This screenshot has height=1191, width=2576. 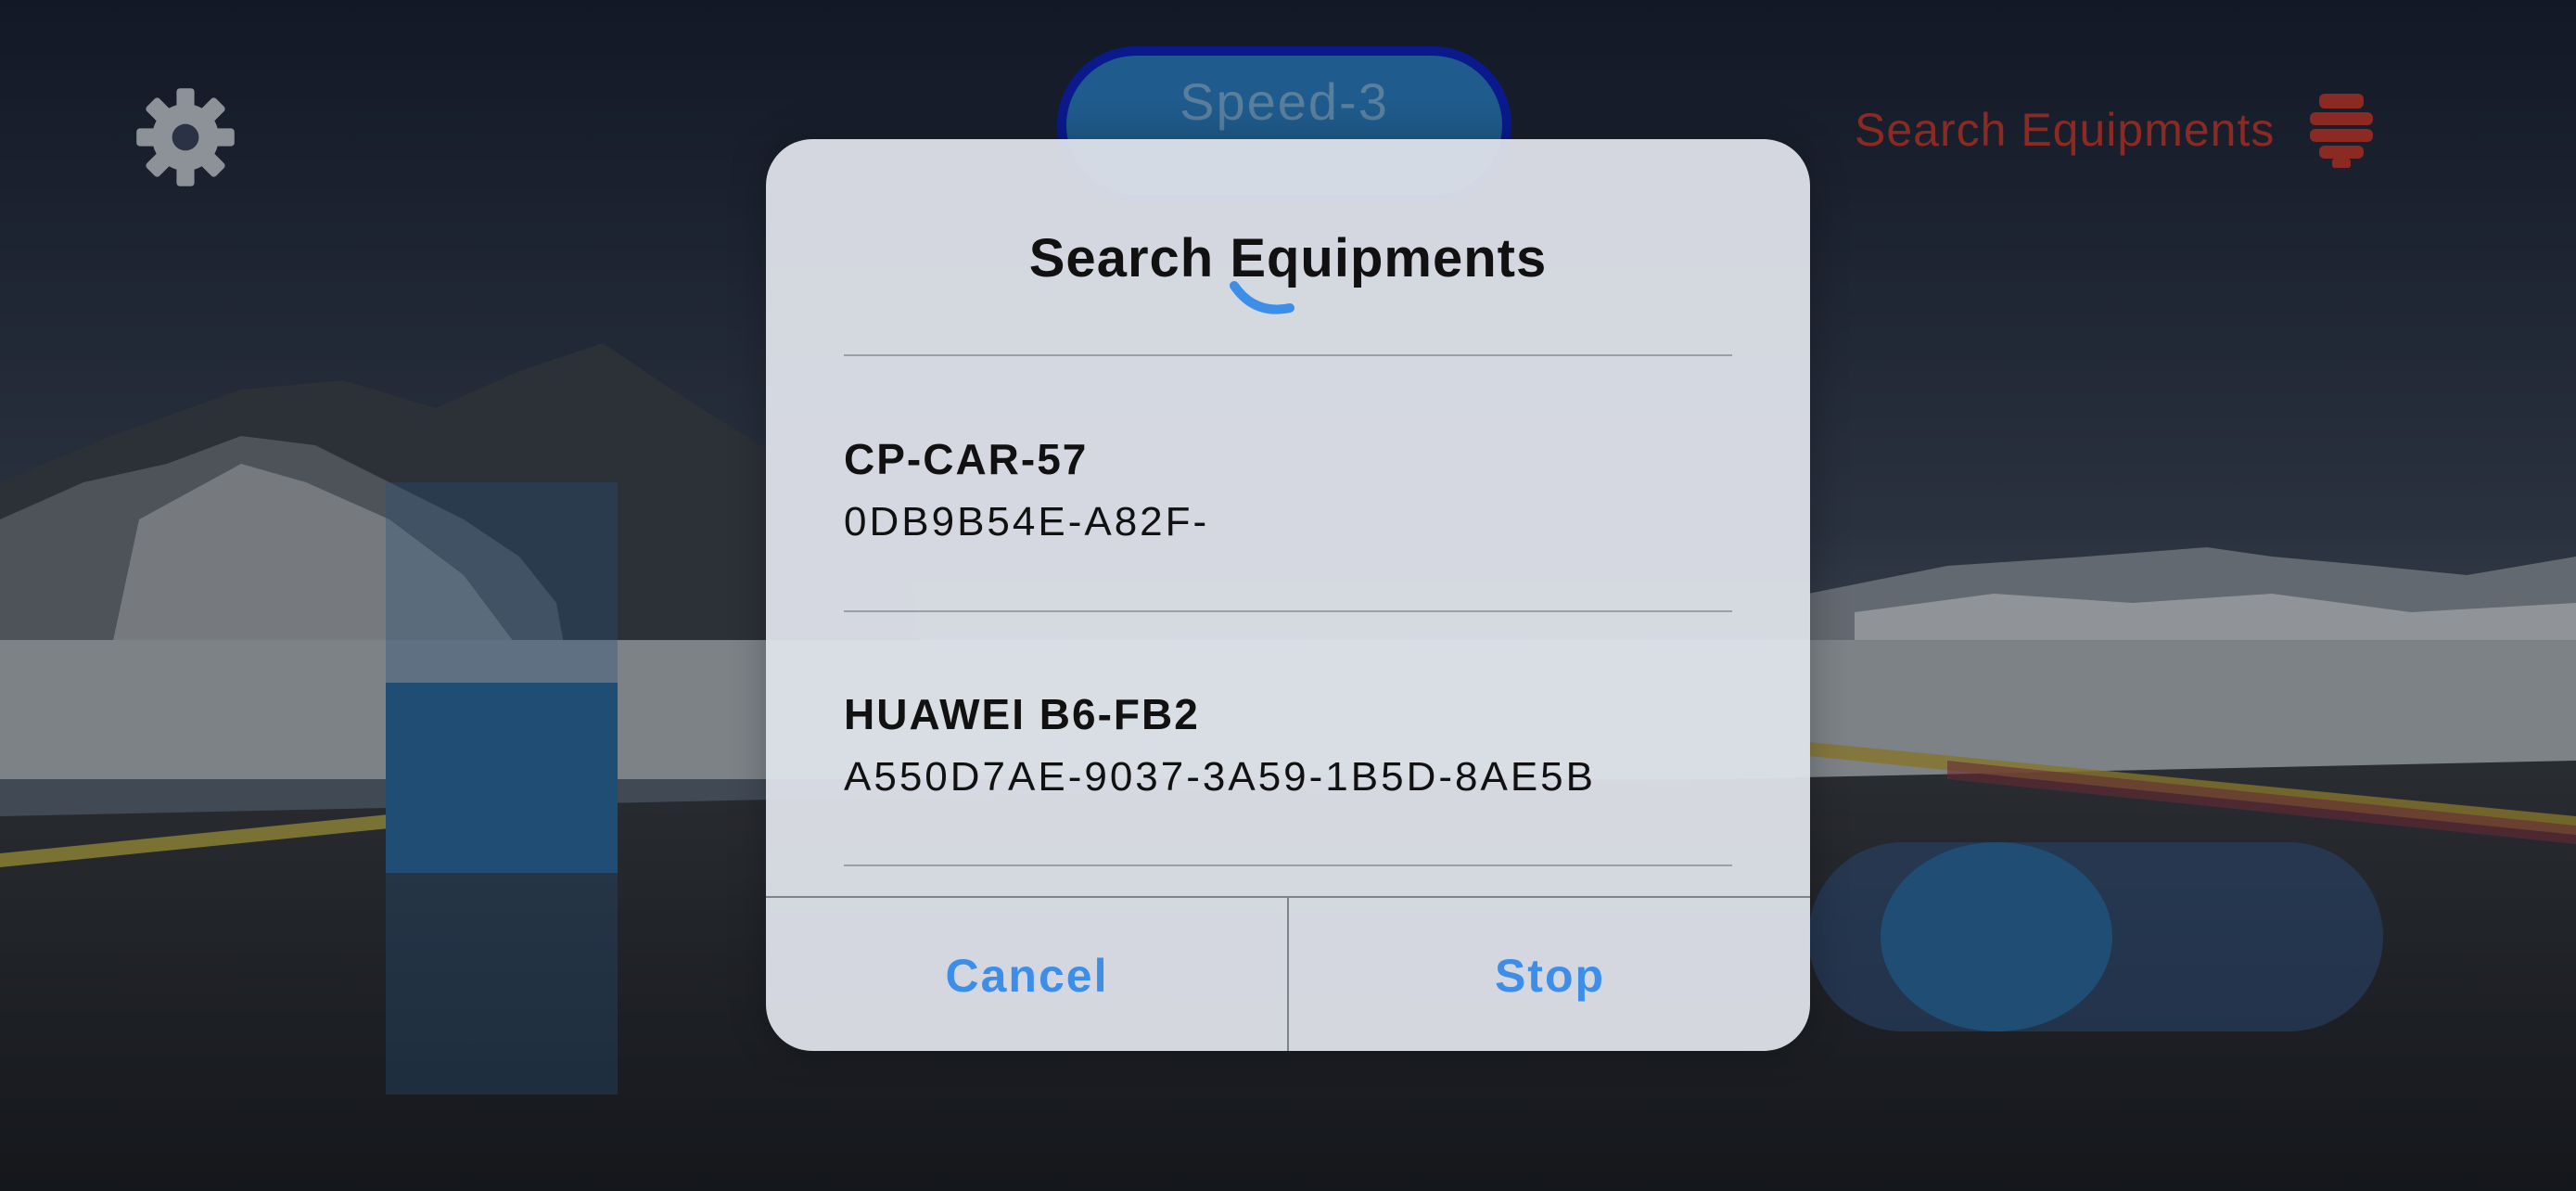 What do you see at coordinates (1026, 489) in the screenshot?
I see `device-item-cp-car-57: CP-CAR-57 0DB9B54E-A82F-` at bounding box center [1026, 489].